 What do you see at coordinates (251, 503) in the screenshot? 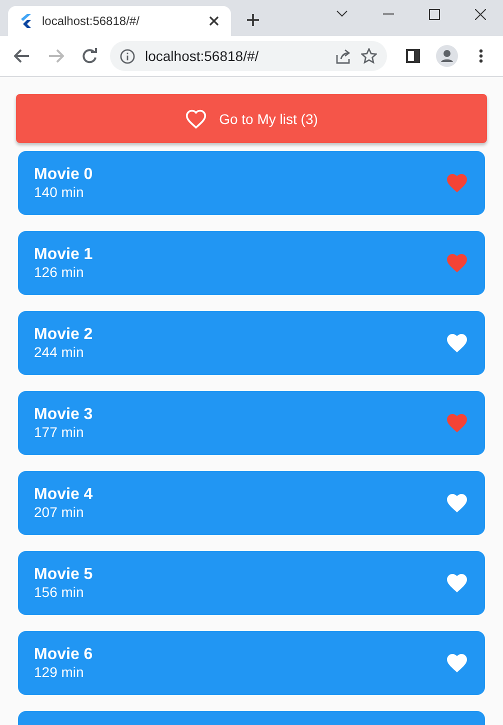
I see `movie-card: Movie 4 207 min` at bounding box center [251, 503].